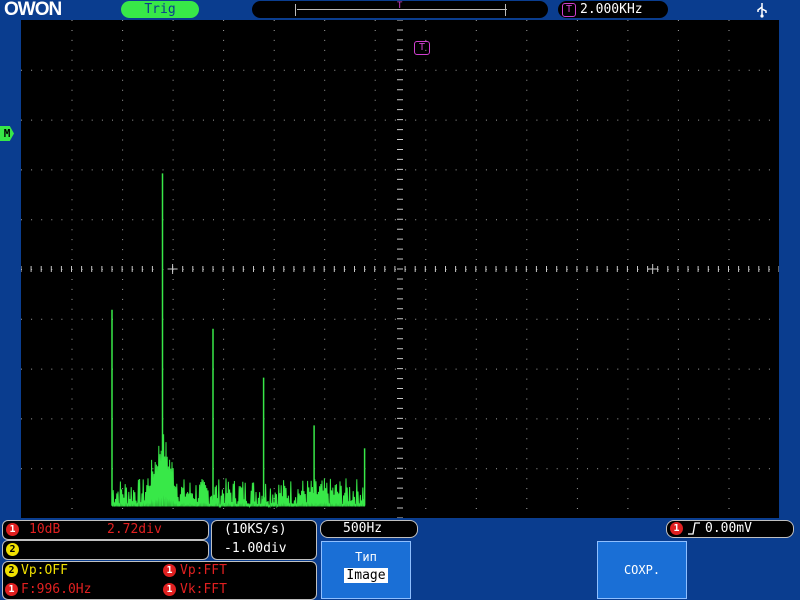  What do you see at coordinates (11, 589) in the screenshot?
I see `ch1-meas-badge-freq: 1` at bounding box center [11, 589].